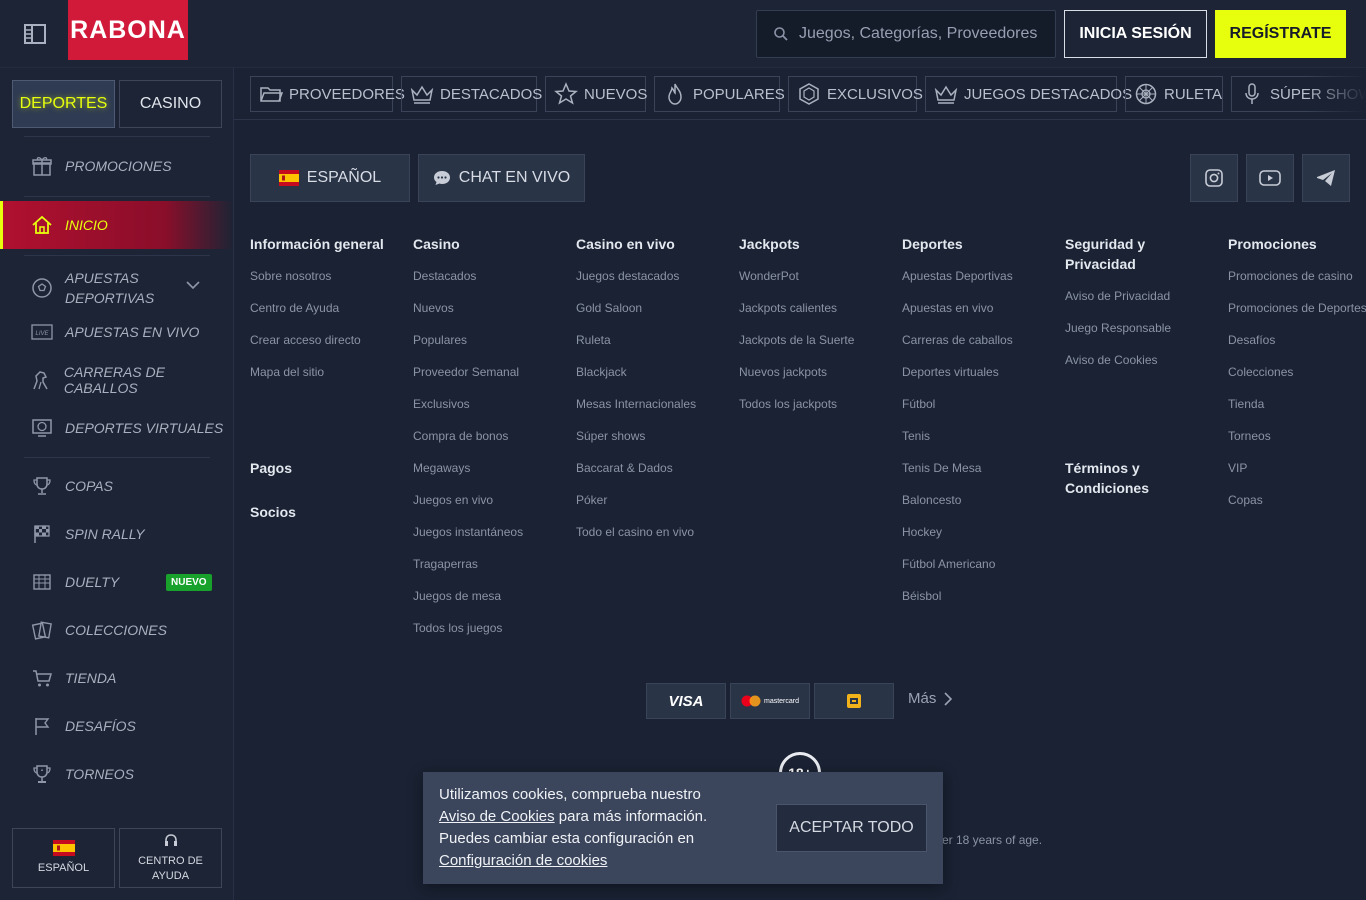 This screenshot has width=1366, height=900. What do you see at coordinates (977, 276) in the screenshot?
I see `footer-link: Apuestas Deportivas` at bounding box center [977, 276].